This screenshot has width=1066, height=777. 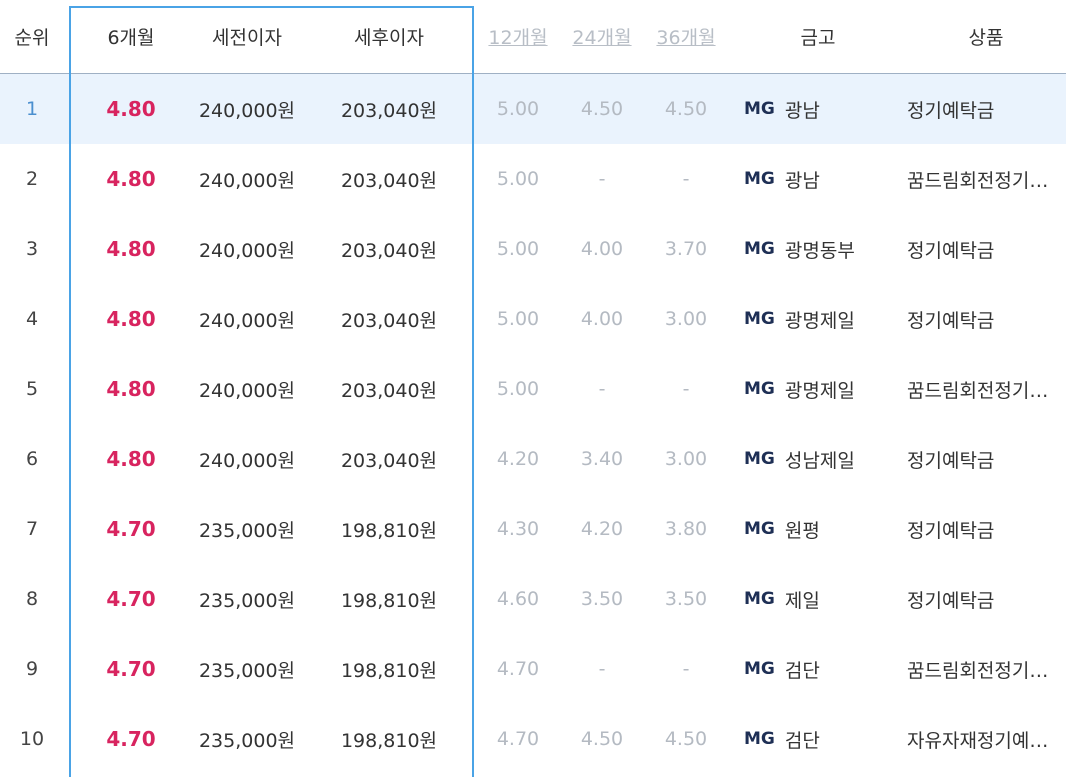 I want to click on bank-cell: MG 검단, so click(x=814, y=739).